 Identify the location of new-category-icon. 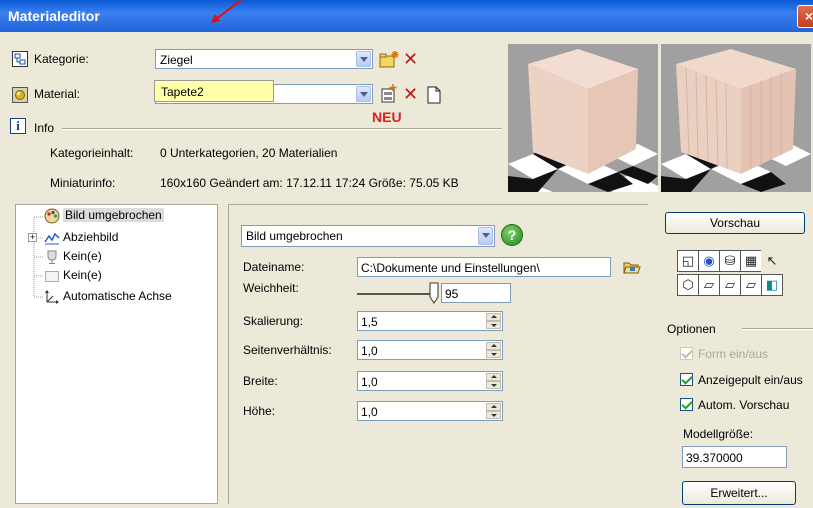
(389, 60).